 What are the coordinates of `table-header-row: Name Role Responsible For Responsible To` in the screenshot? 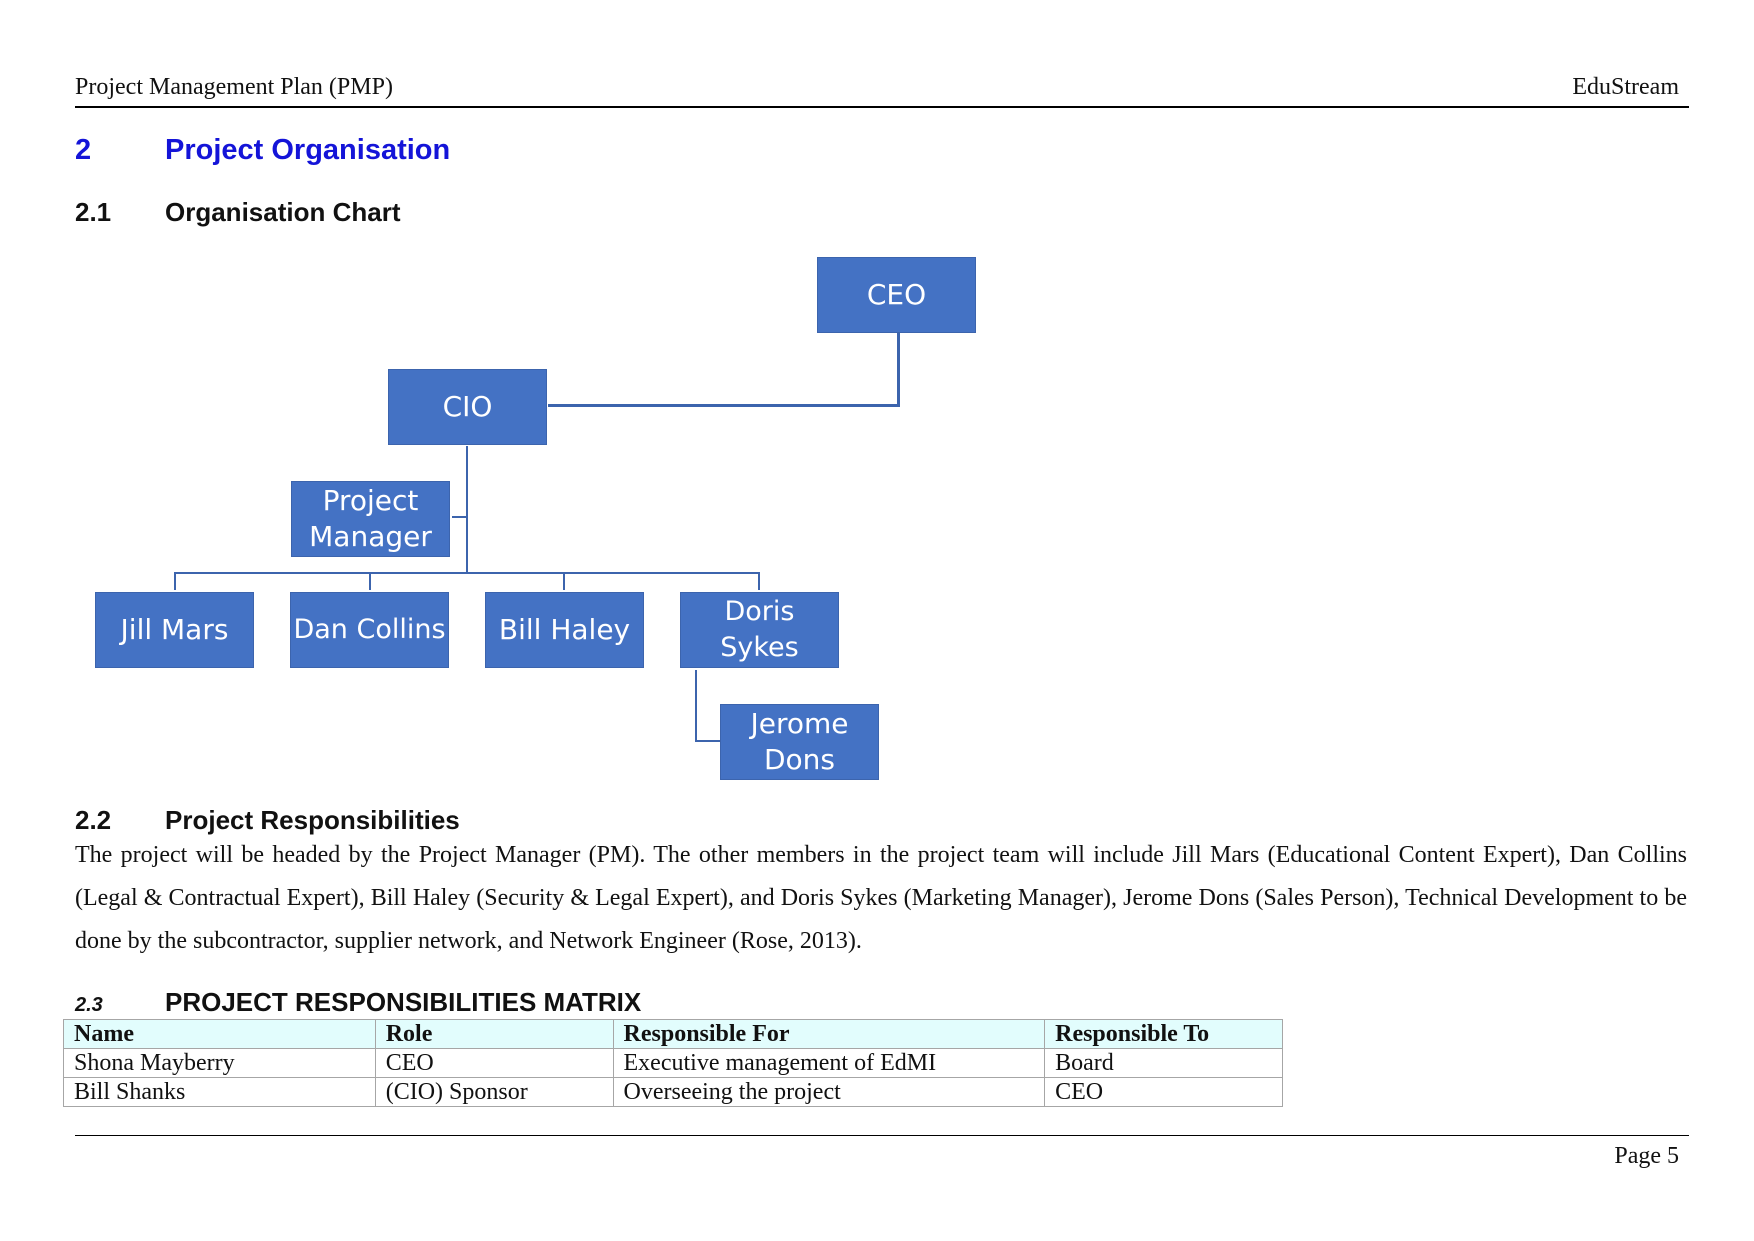 It's located at (673, 1034).